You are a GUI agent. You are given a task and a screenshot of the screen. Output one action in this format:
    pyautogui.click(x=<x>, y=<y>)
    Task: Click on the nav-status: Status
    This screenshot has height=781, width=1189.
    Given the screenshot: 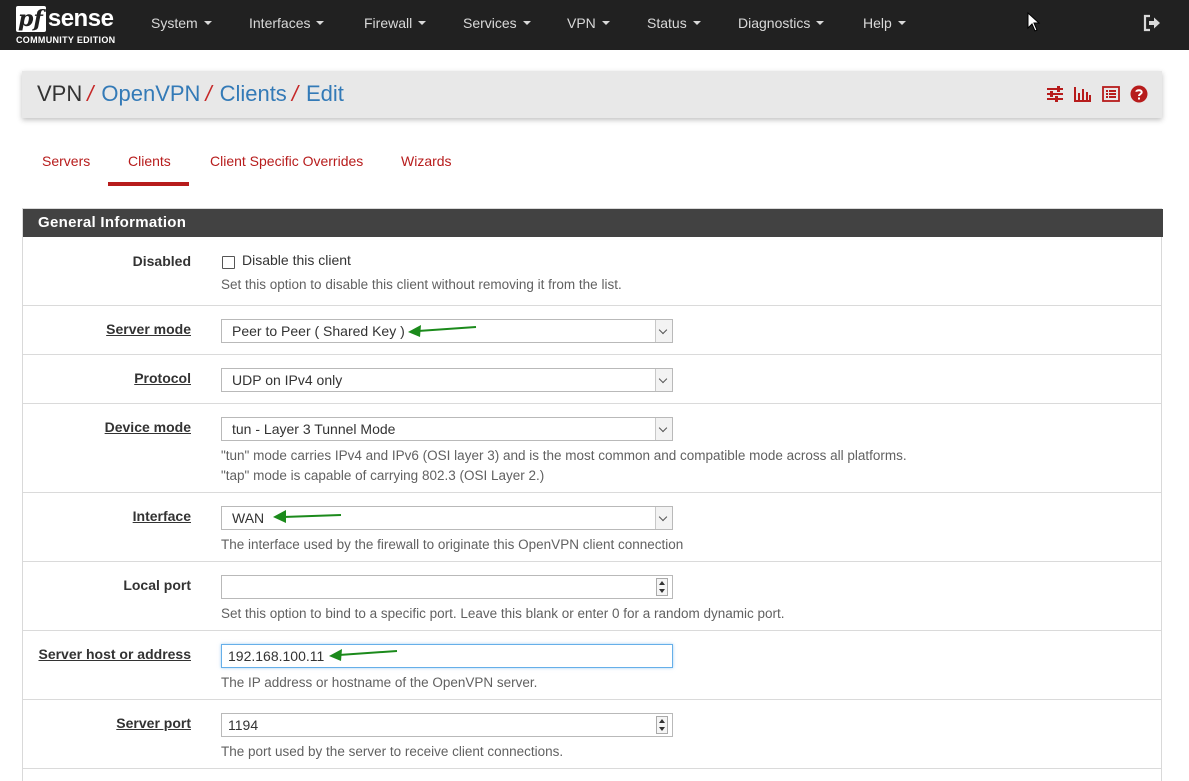 What is the action you would take?
    pyautogui.click(x=674, y=25)
    